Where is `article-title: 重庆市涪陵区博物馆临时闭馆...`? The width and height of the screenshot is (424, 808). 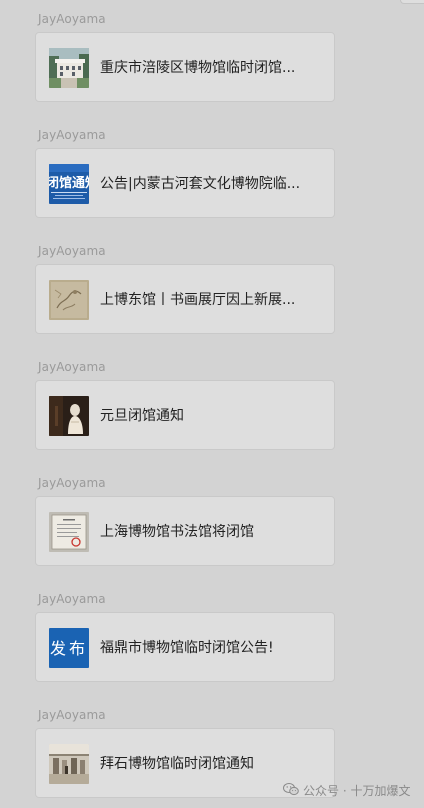
article-title: 重庆市涪陵区博物馆临时闭馆... is located at coordinates (198, 68).